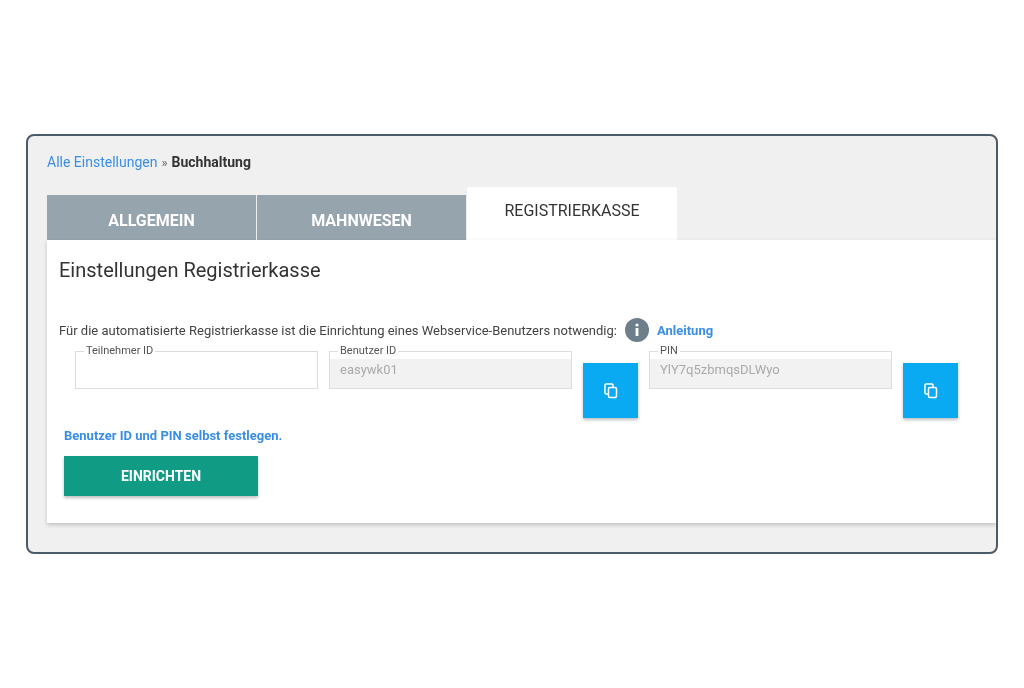 The width and height of the screenshot is (1024, 688). What do you see at coordinates (685, 330) in the screenshot?
I see `help-link: Anleitung` at bounding box center [685, 330].